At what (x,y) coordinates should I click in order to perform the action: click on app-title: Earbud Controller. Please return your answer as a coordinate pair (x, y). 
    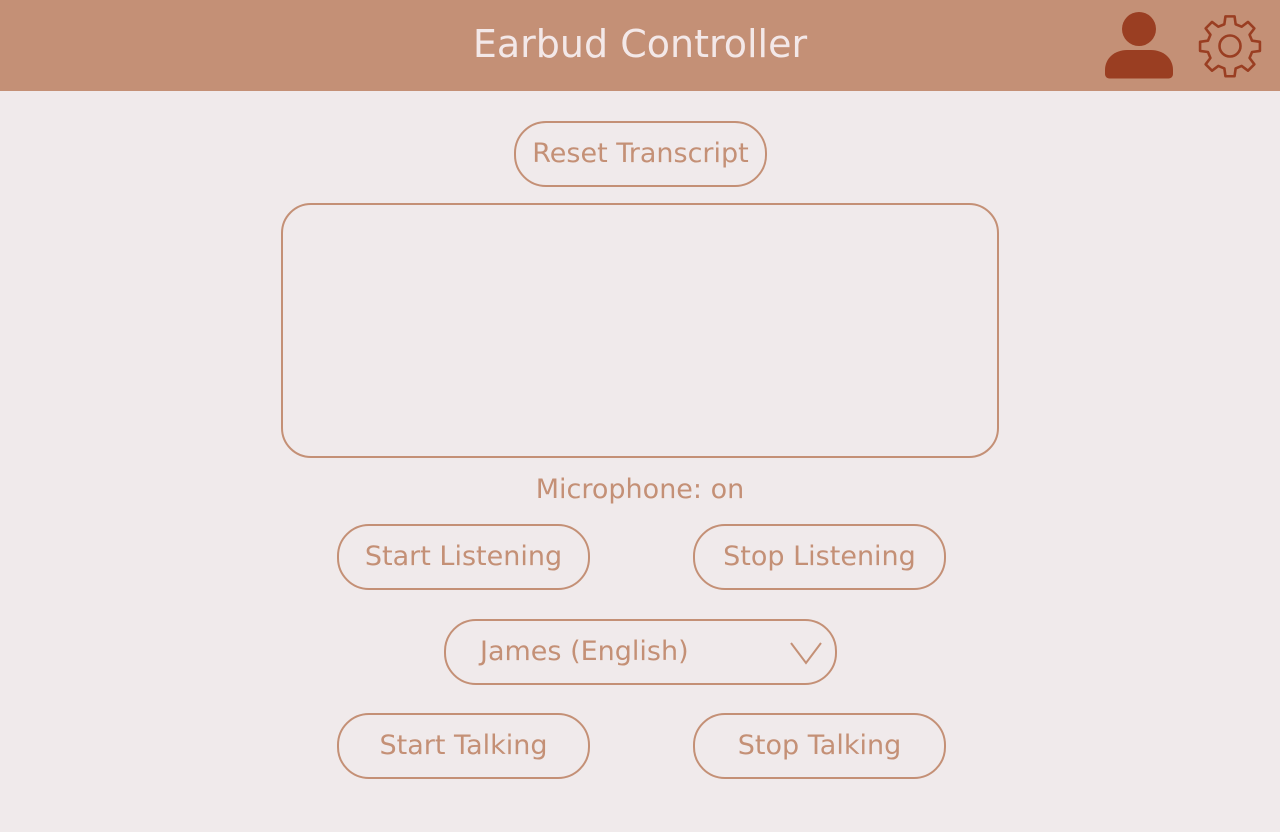
    Looking at the image, I should click on (640, 44).